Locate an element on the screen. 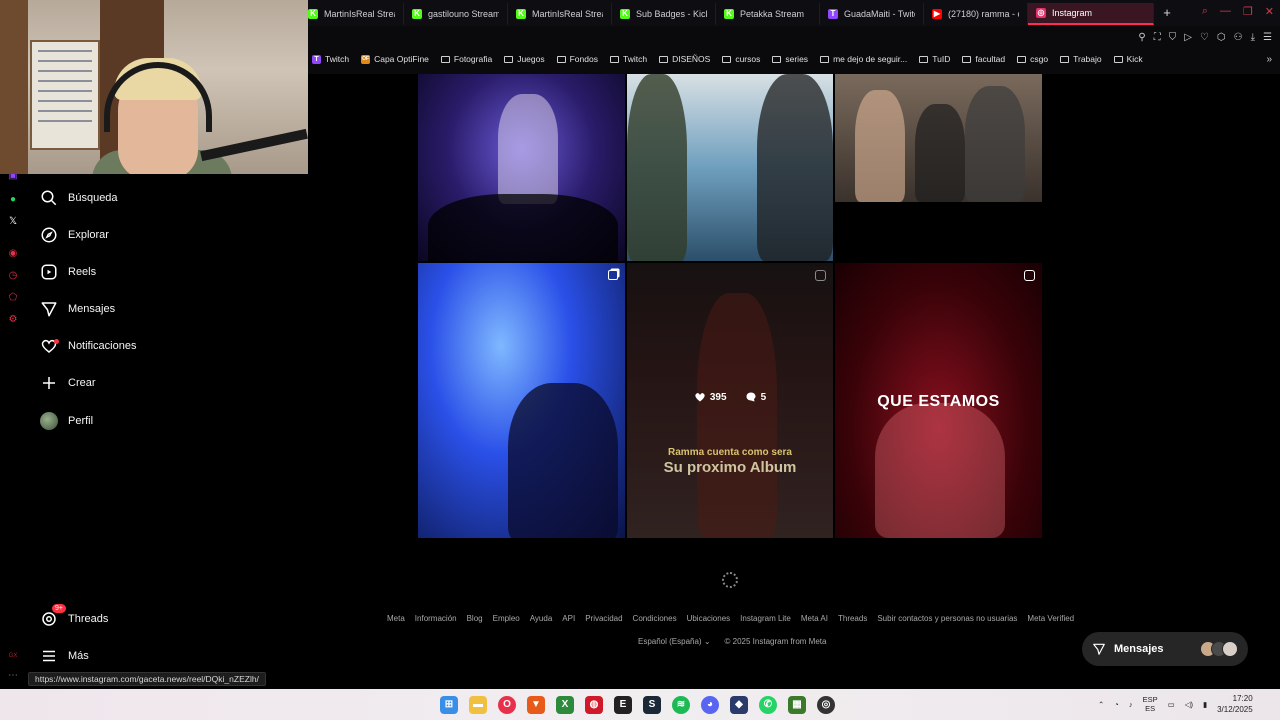 Image resolution: width=1280 pixels, height=720 pixels. snapshot-icon: ⛶ is located at coordinates (1157, 37).